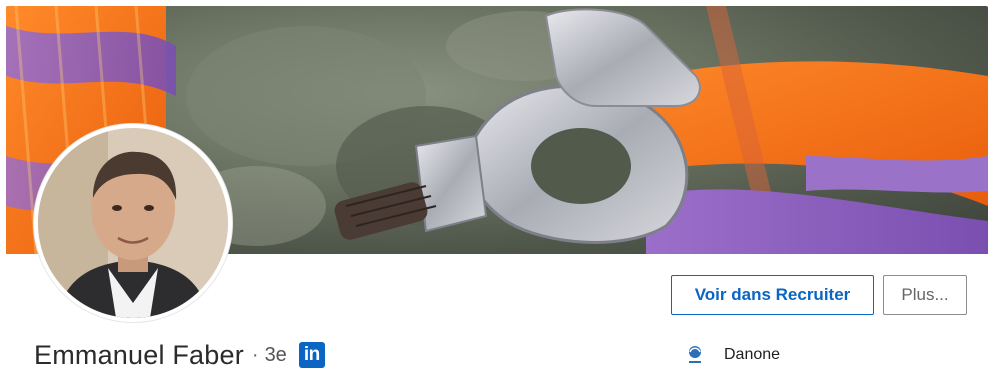  I want to click on danone-logo, so click(695, 354).